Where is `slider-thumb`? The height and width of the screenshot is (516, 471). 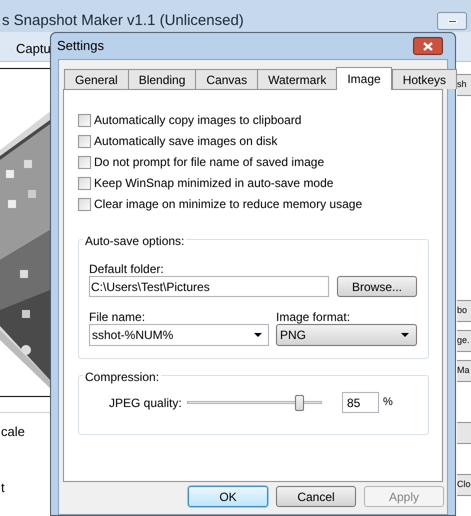
slider-thumb is located at coordinates (299, 402).